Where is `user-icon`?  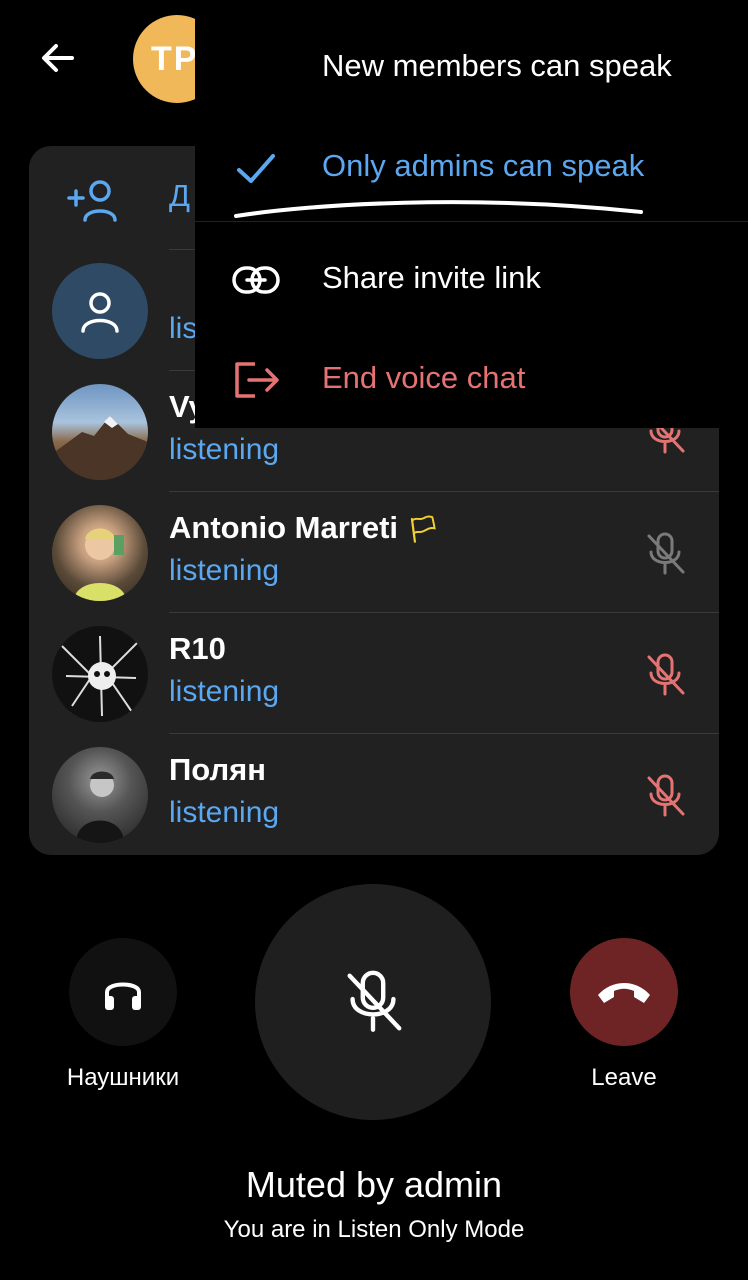 user-icon is located at coordinates (100, 312).